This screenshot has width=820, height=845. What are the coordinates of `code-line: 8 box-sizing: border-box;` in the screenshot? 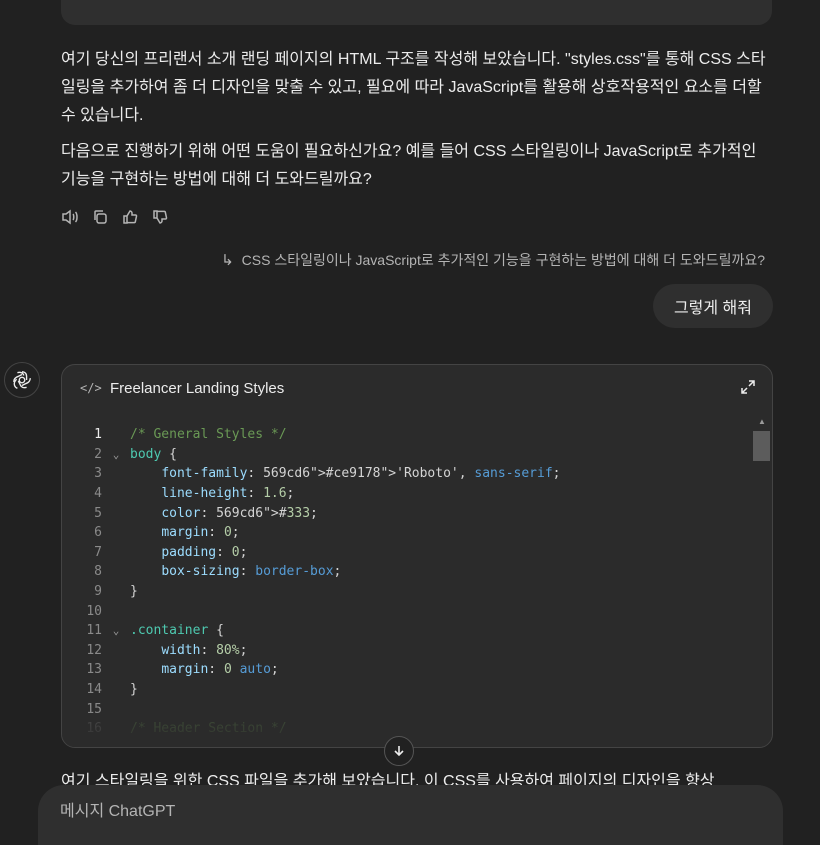 It's located at (407, 572).